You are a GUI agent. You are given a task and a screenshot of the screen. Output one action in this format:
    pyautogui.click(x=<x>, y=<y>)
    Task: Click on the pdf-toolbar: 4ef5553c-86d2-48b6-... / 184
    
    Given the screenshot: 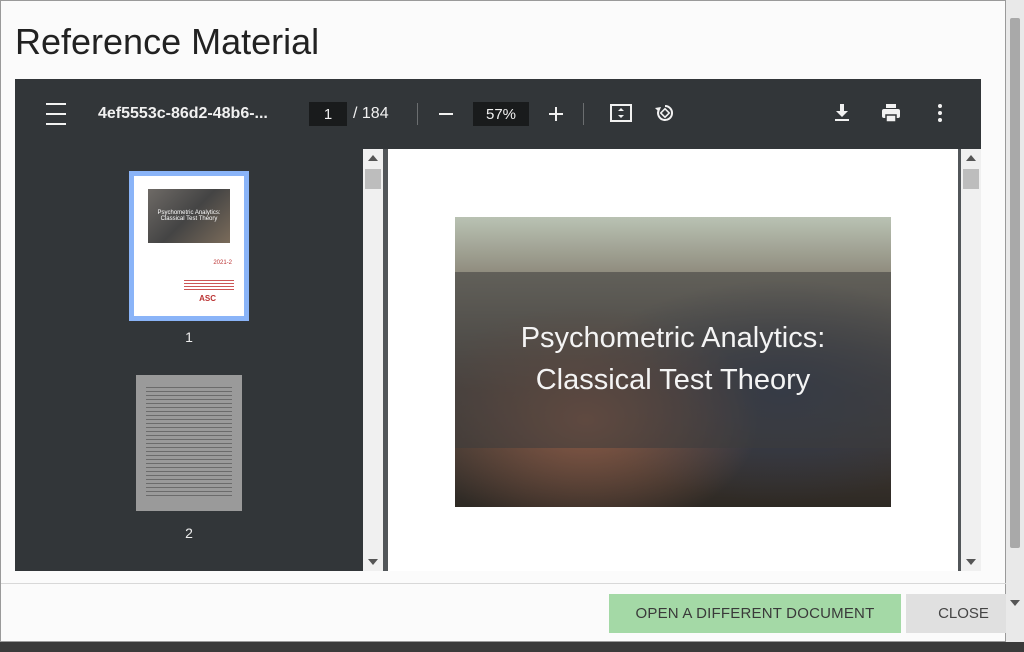 What is the action you would take?
    pyautogui.click(x=498, y=114)
    